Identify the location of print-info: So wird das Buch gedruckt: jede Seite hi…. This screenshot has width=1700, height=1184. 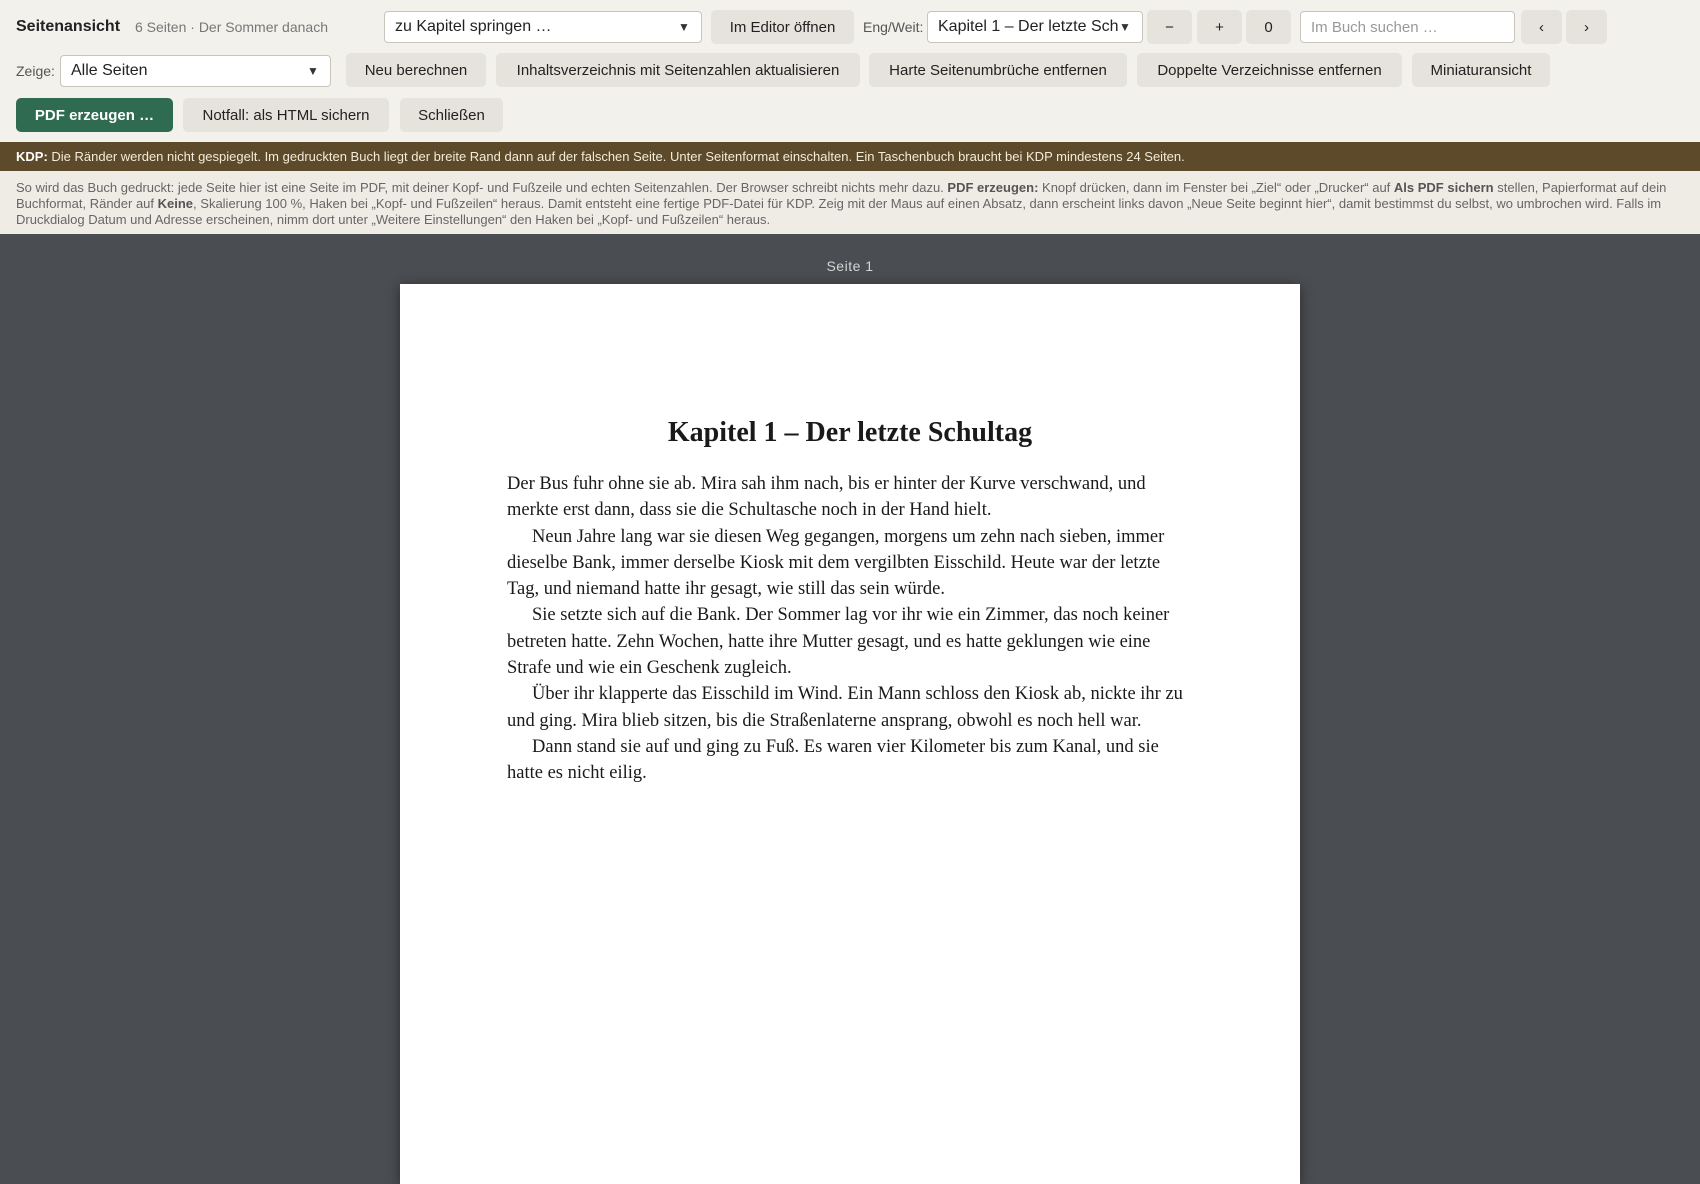
(850, 202).